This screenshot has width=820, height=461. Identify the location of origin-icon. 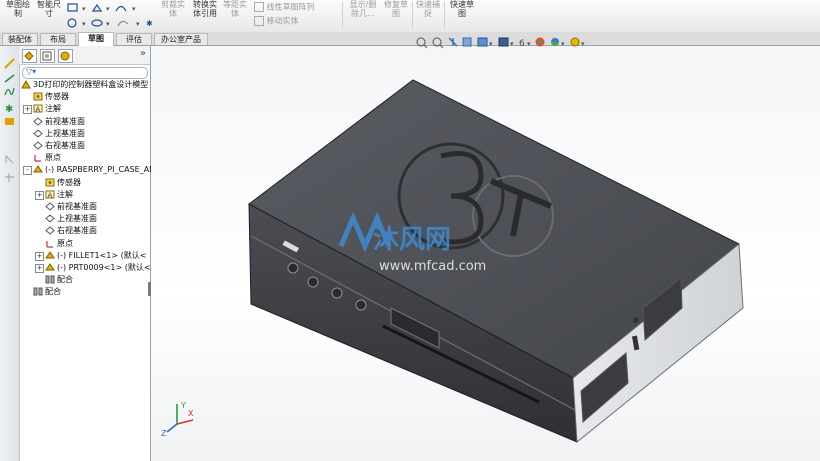
(38, 157).